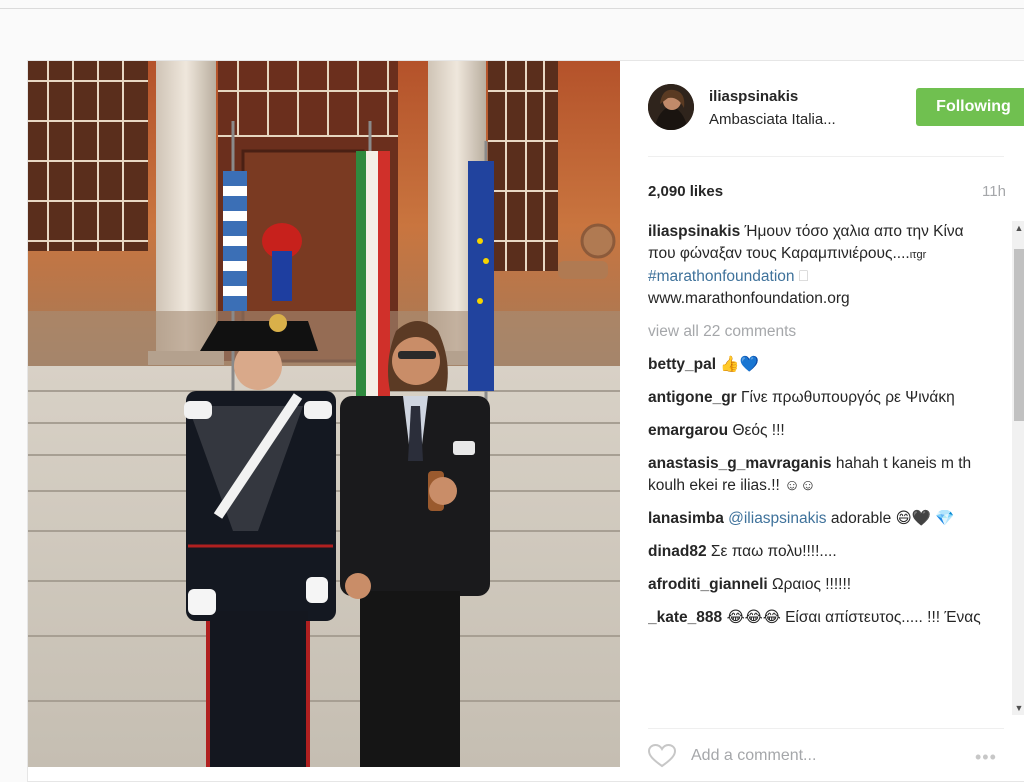 The image size is (1024, 782). What do you see at coordinates (970, 107) in the screenshot?
I see `following-button: Following` at bounding box center [970, 107].